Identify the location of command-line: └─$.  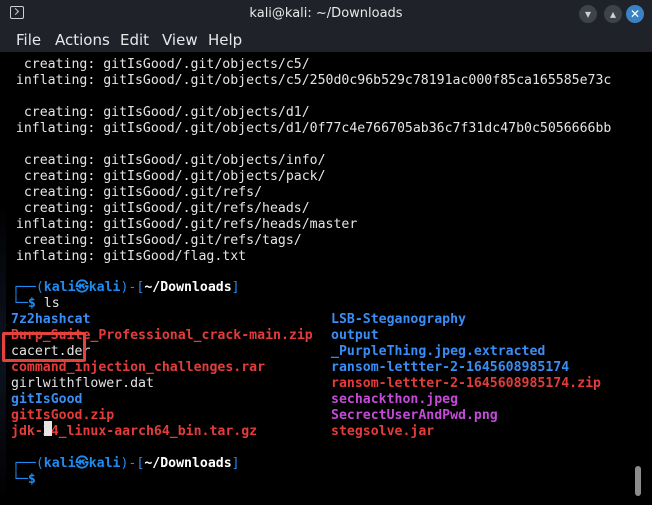
(24, 480).